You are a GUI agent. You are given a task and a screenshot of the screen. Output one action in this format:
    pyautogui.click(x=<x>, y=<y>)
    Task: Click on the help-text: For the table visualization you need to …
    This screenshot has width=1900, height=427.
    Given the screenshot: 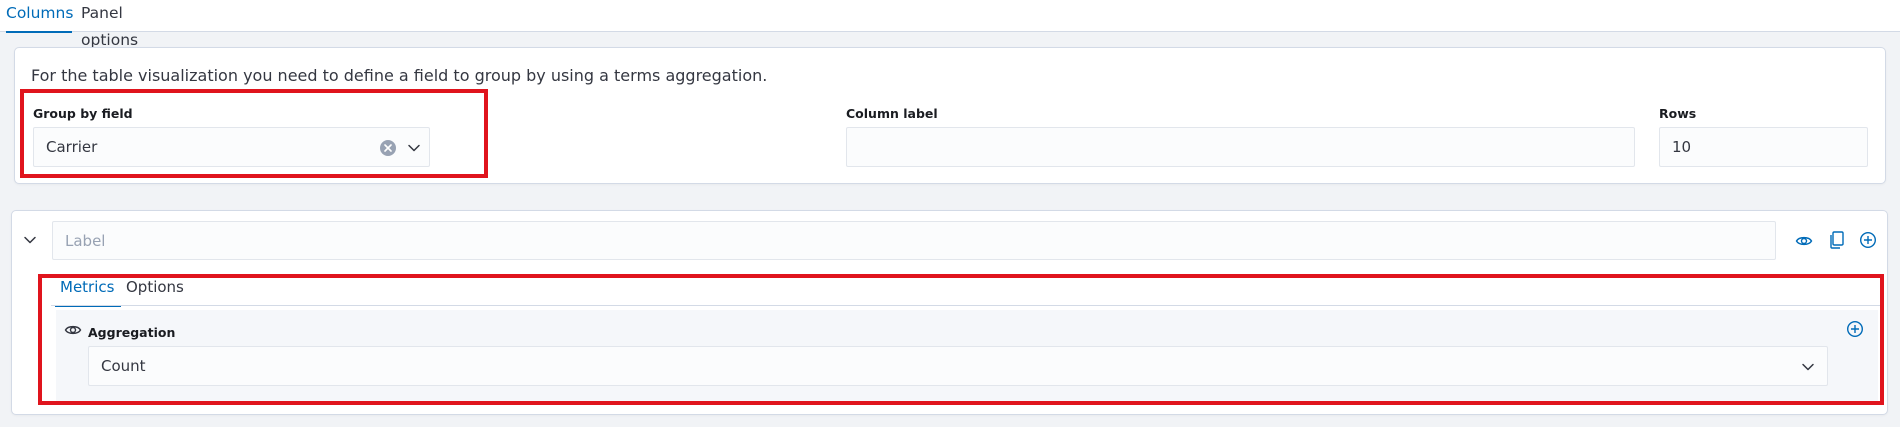 What is the action you would take?
    pyautogui.click(x=399, y=75)
    